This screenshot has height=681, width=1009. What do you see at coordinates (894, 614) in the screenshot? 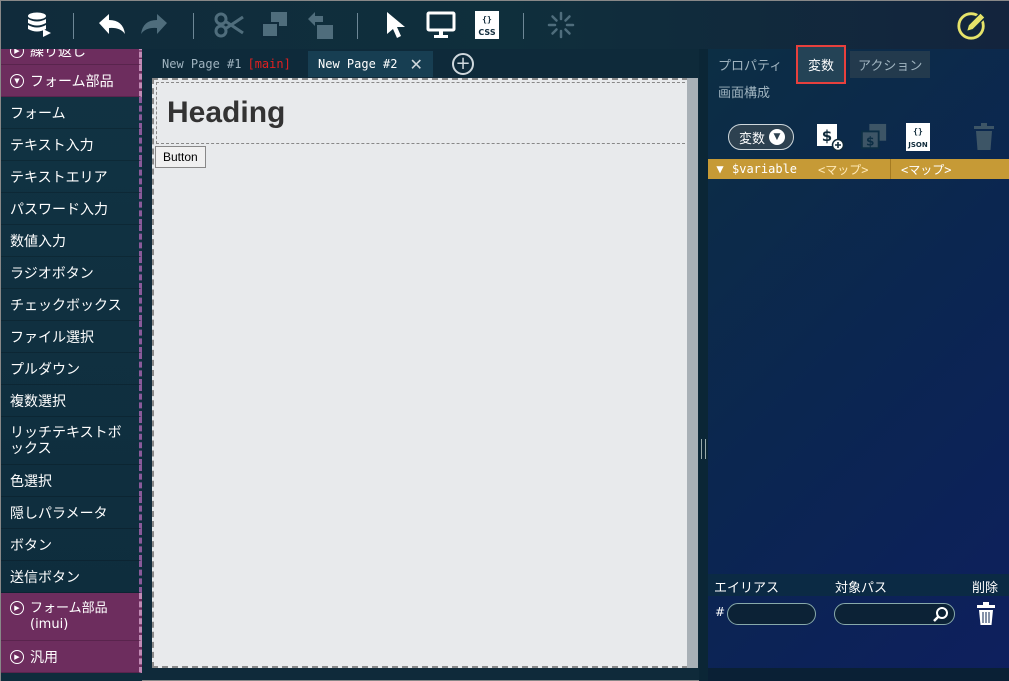
I see `target-path-input` at bounding box center [894, 614].